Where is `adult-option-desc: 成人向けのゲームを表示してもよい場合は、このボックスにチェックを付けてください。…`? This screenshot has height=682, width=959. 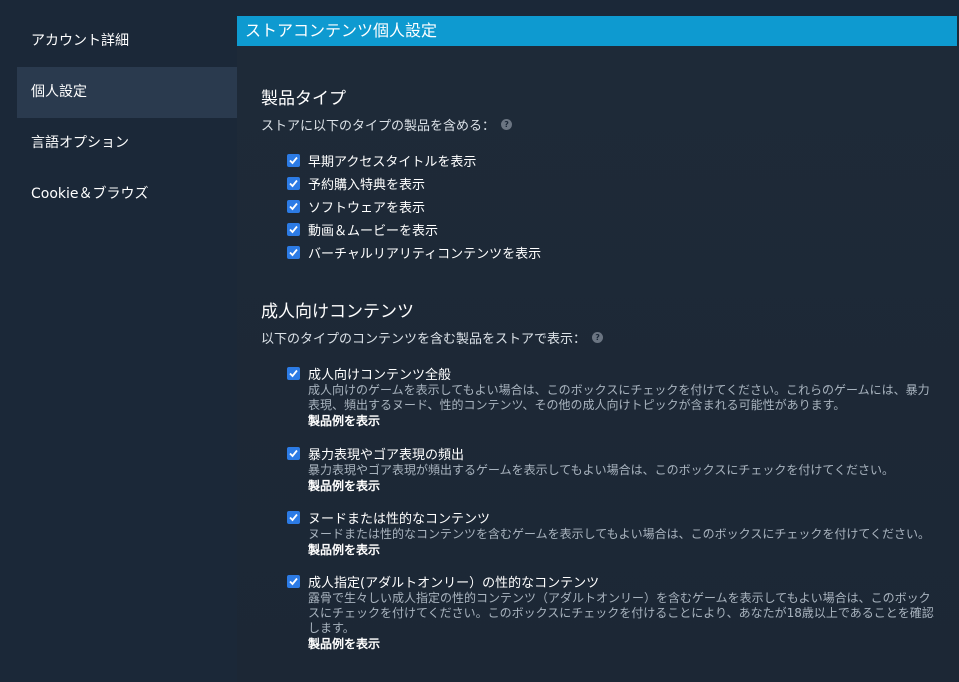
adult-option-desc: 成人向けのゲームを表示してもよい場合は、このボックスにチェックを付けてください。… is located at coordinates (619, 397).